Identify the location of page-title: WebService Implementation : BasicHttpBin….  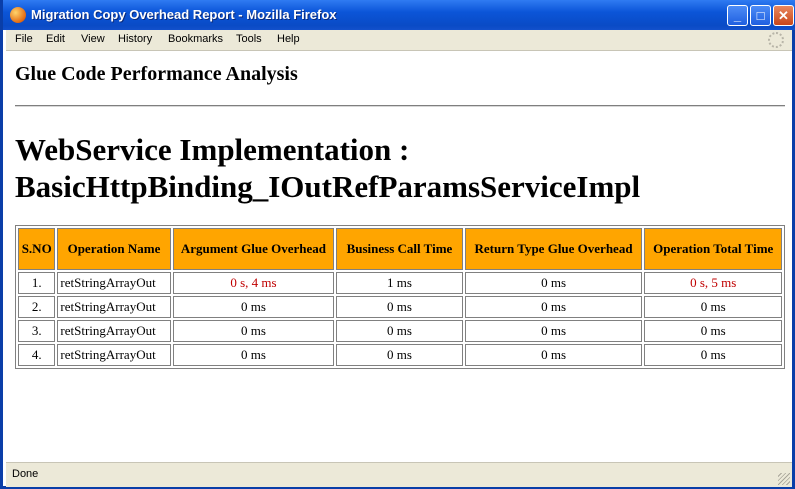
(328, 168).